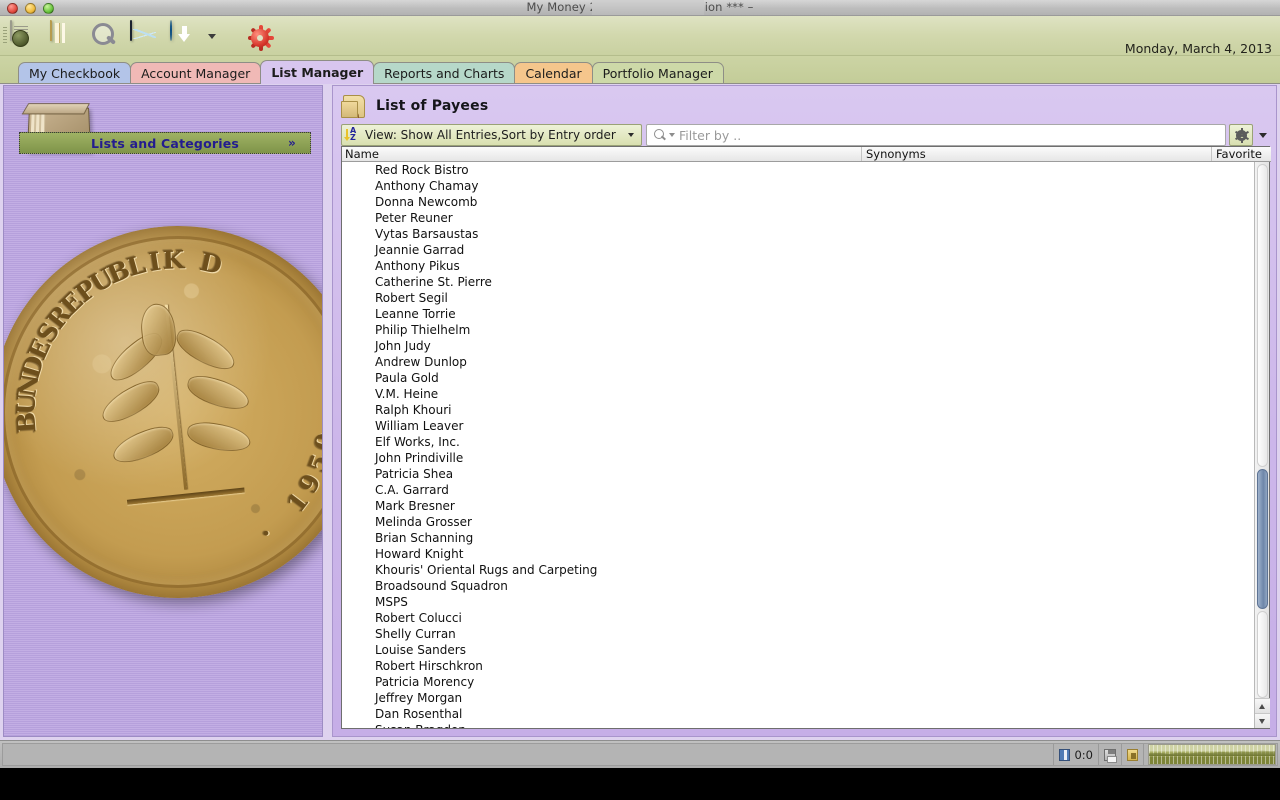 The height and width of the screenshot is (800, 1280). What do you see at coordinates (417, 266) in the screenshot?
I see `payee-name: Anthony Pikus` at bounding box center [417, 266].